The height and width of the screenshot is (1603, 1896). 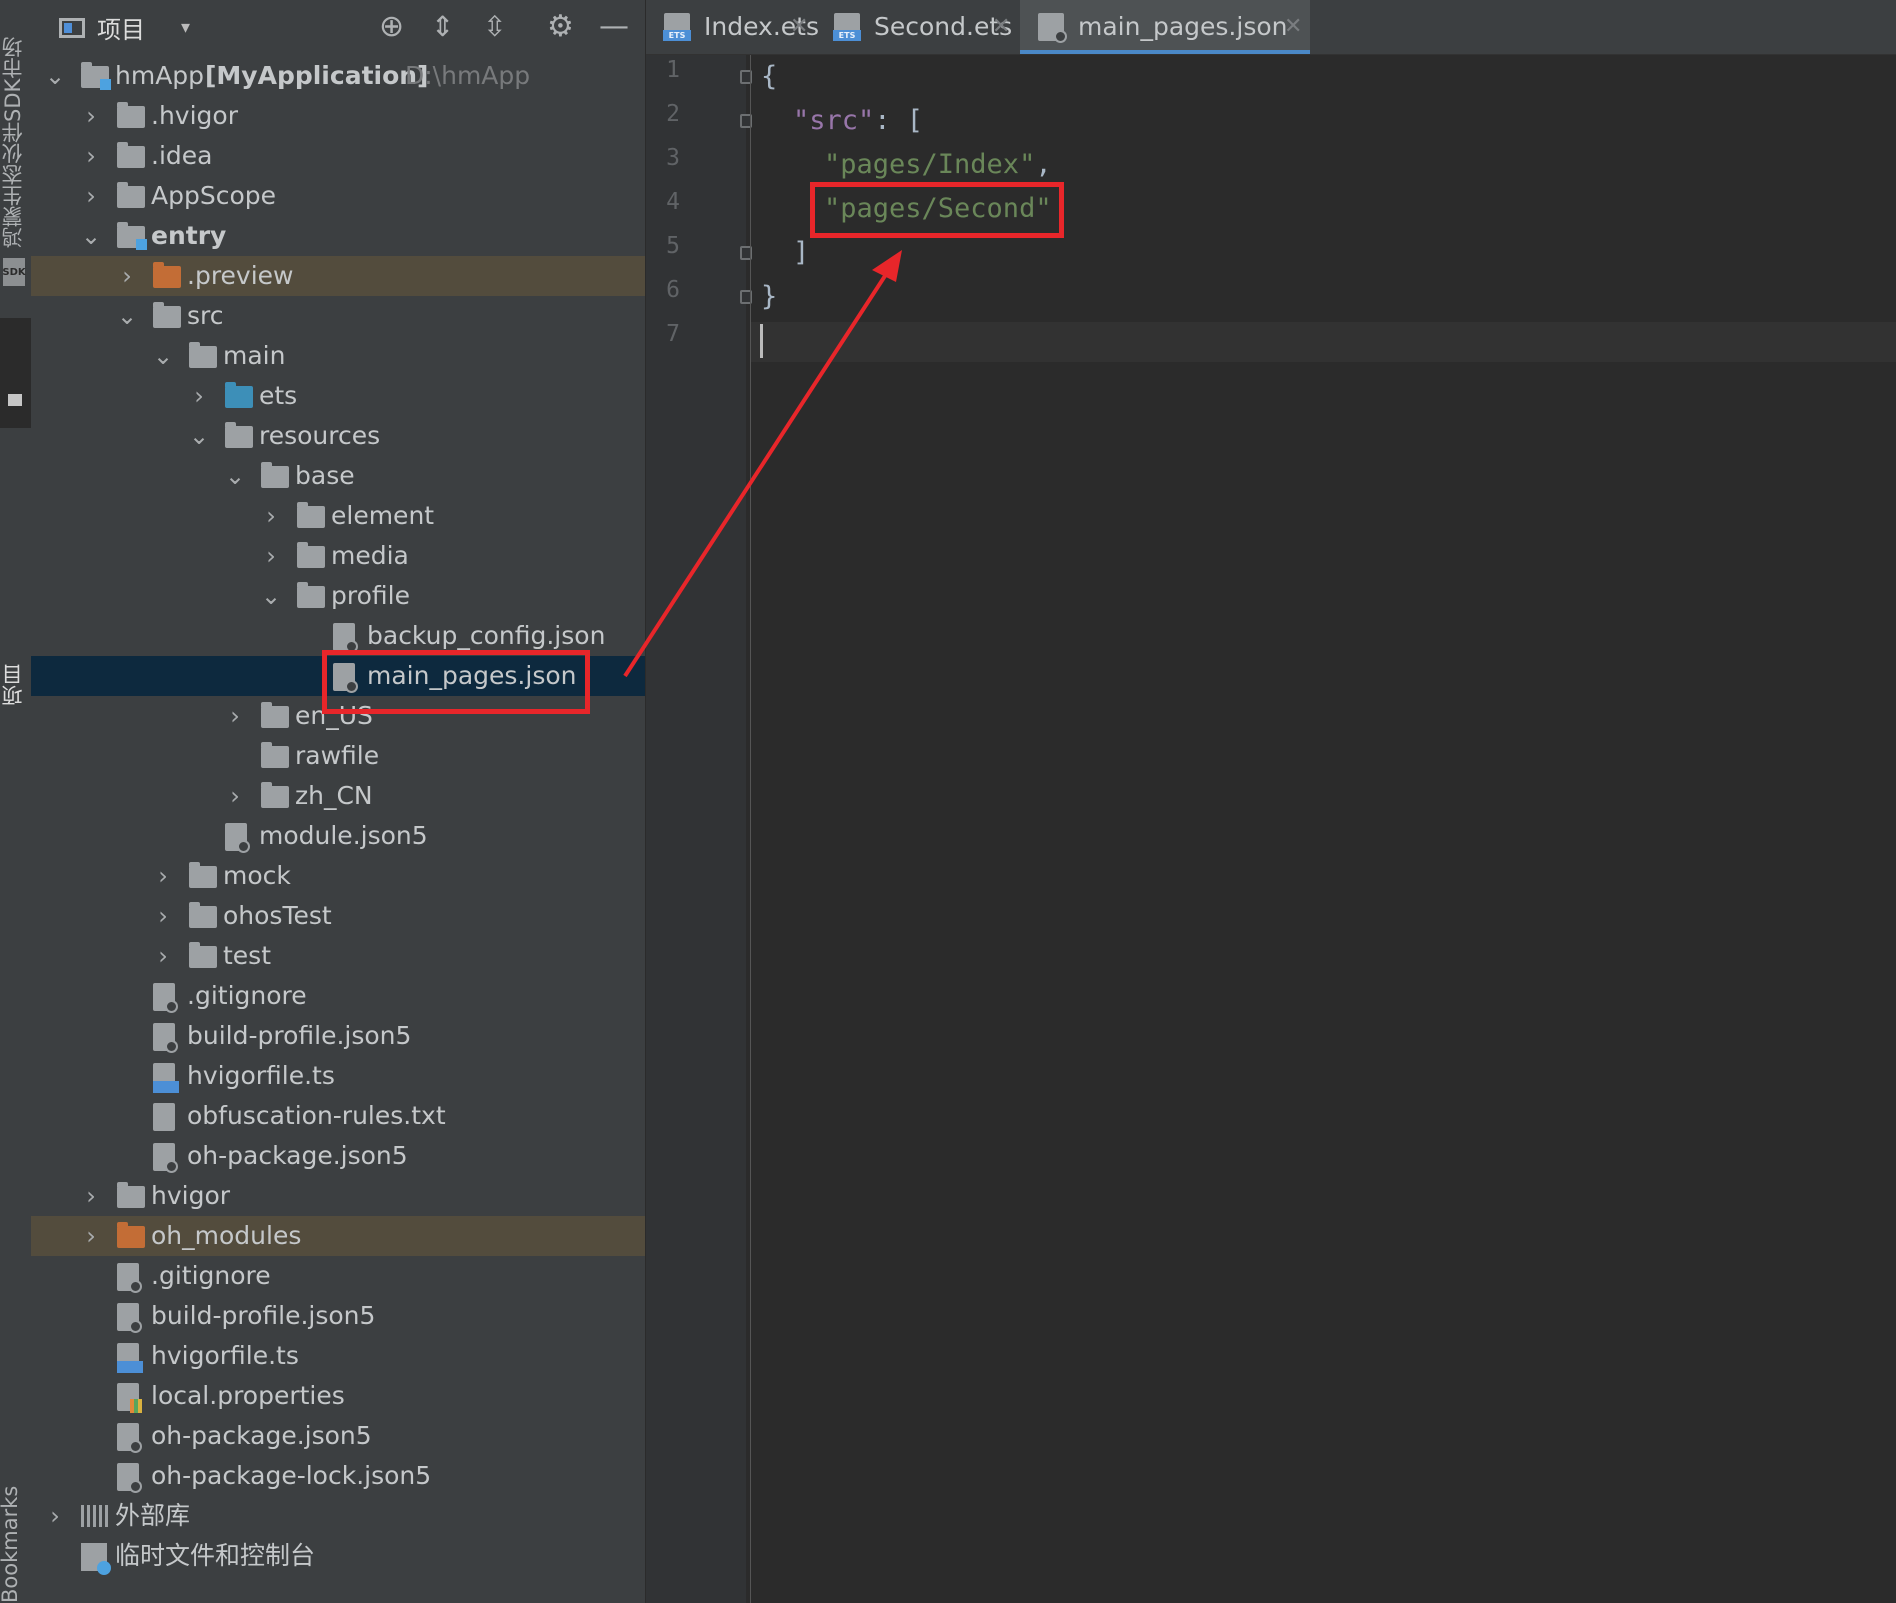 What do you see at coordinates (456, 682) in the screenshot?
I see `highlight-box-main-pages` at bounding box center [456, 682].